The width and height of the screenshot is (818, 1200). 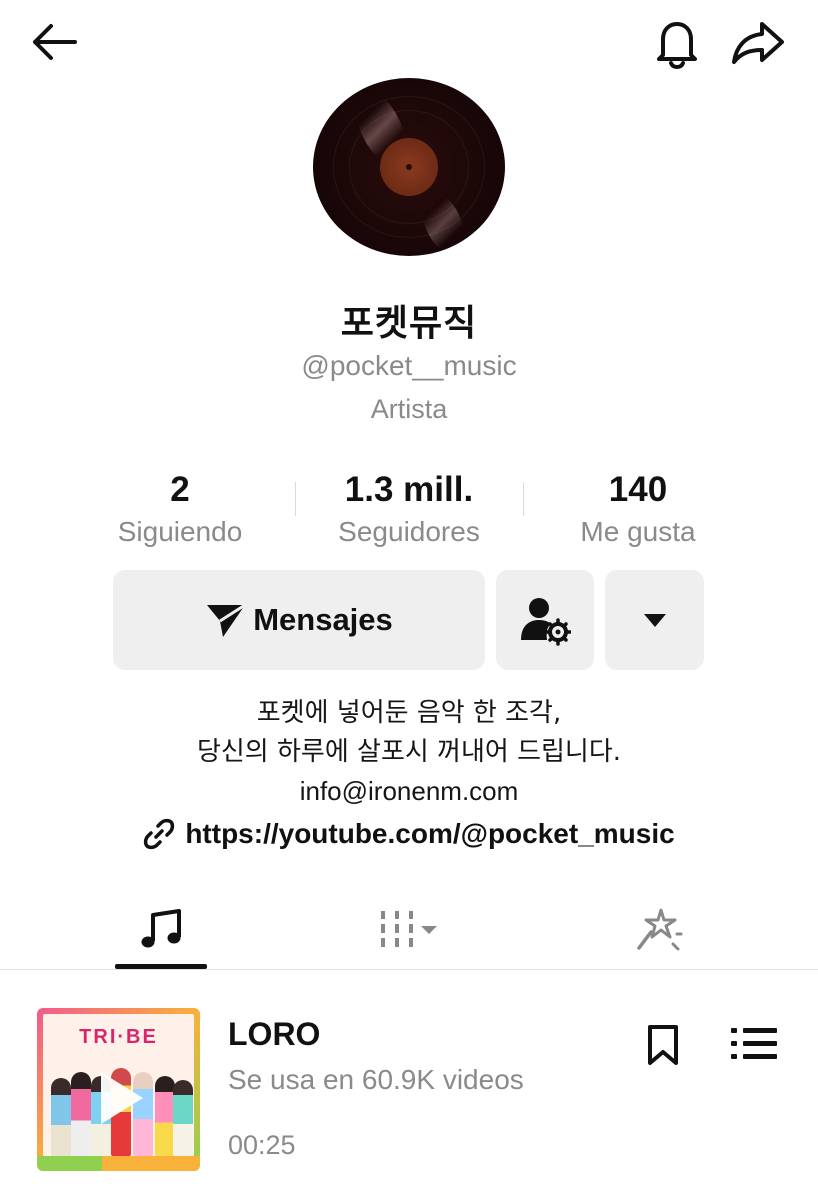 What do you see at coordinates (180, 489) in the screenshot?
I see `stat-value: 2` at bounding box center [180, 489].